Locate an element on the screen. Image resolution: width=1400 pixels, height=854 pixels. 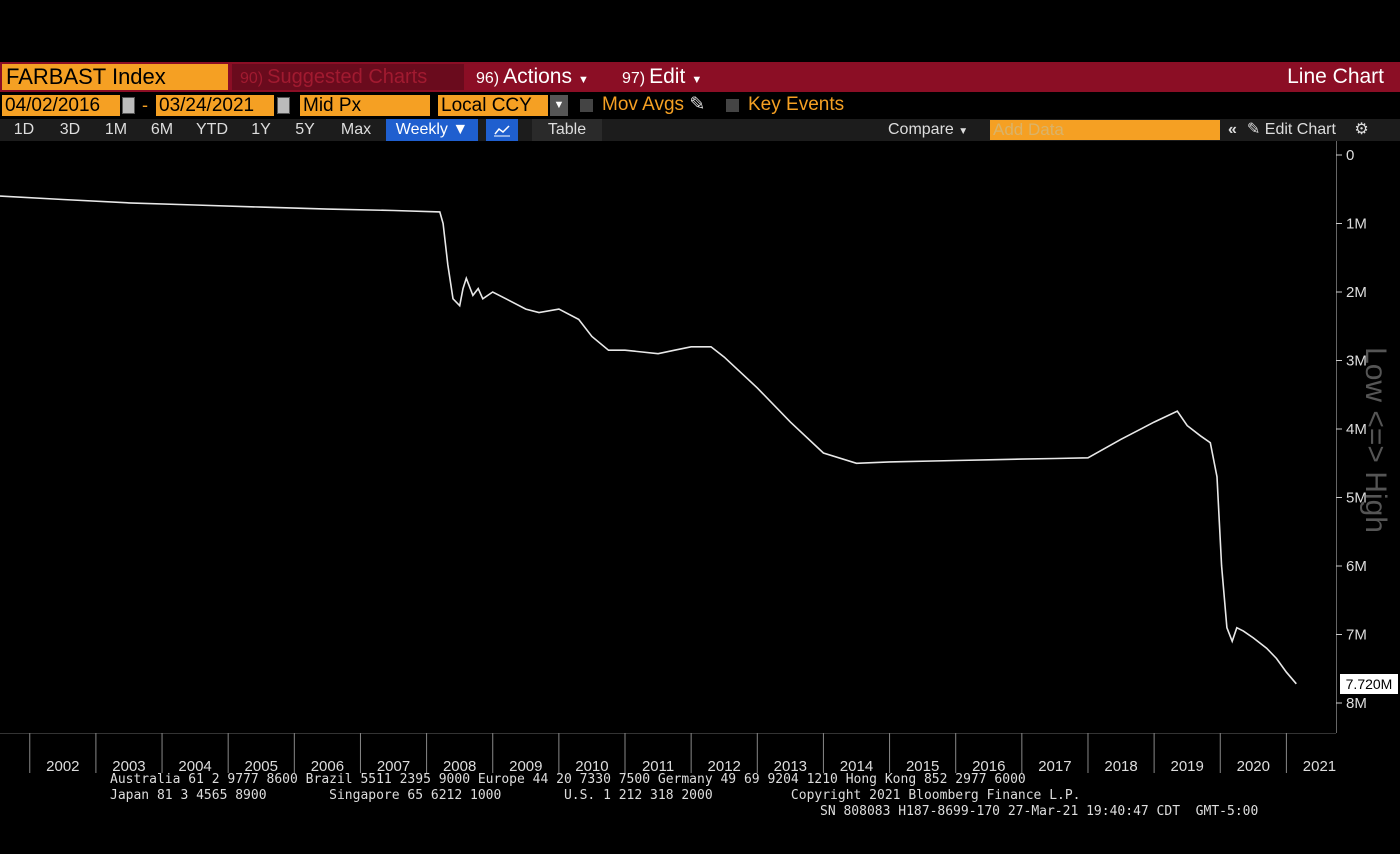
range-button-max: Max is located at coordinates (356, 130).